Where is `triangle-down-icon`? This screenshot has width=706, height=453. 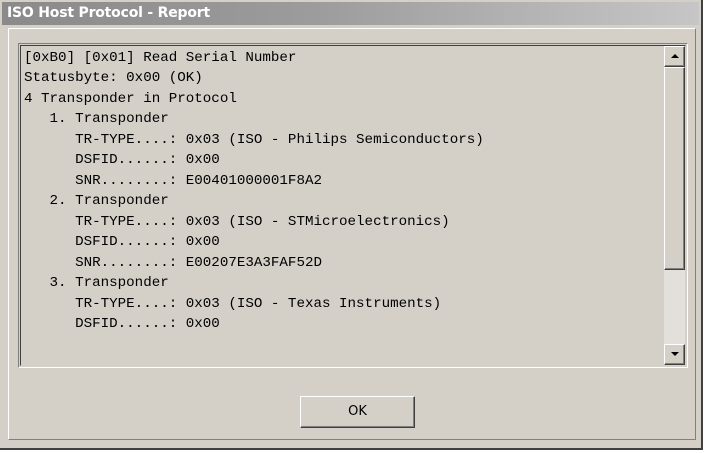
triangle-down-icon is located at coordinates (675, 354).